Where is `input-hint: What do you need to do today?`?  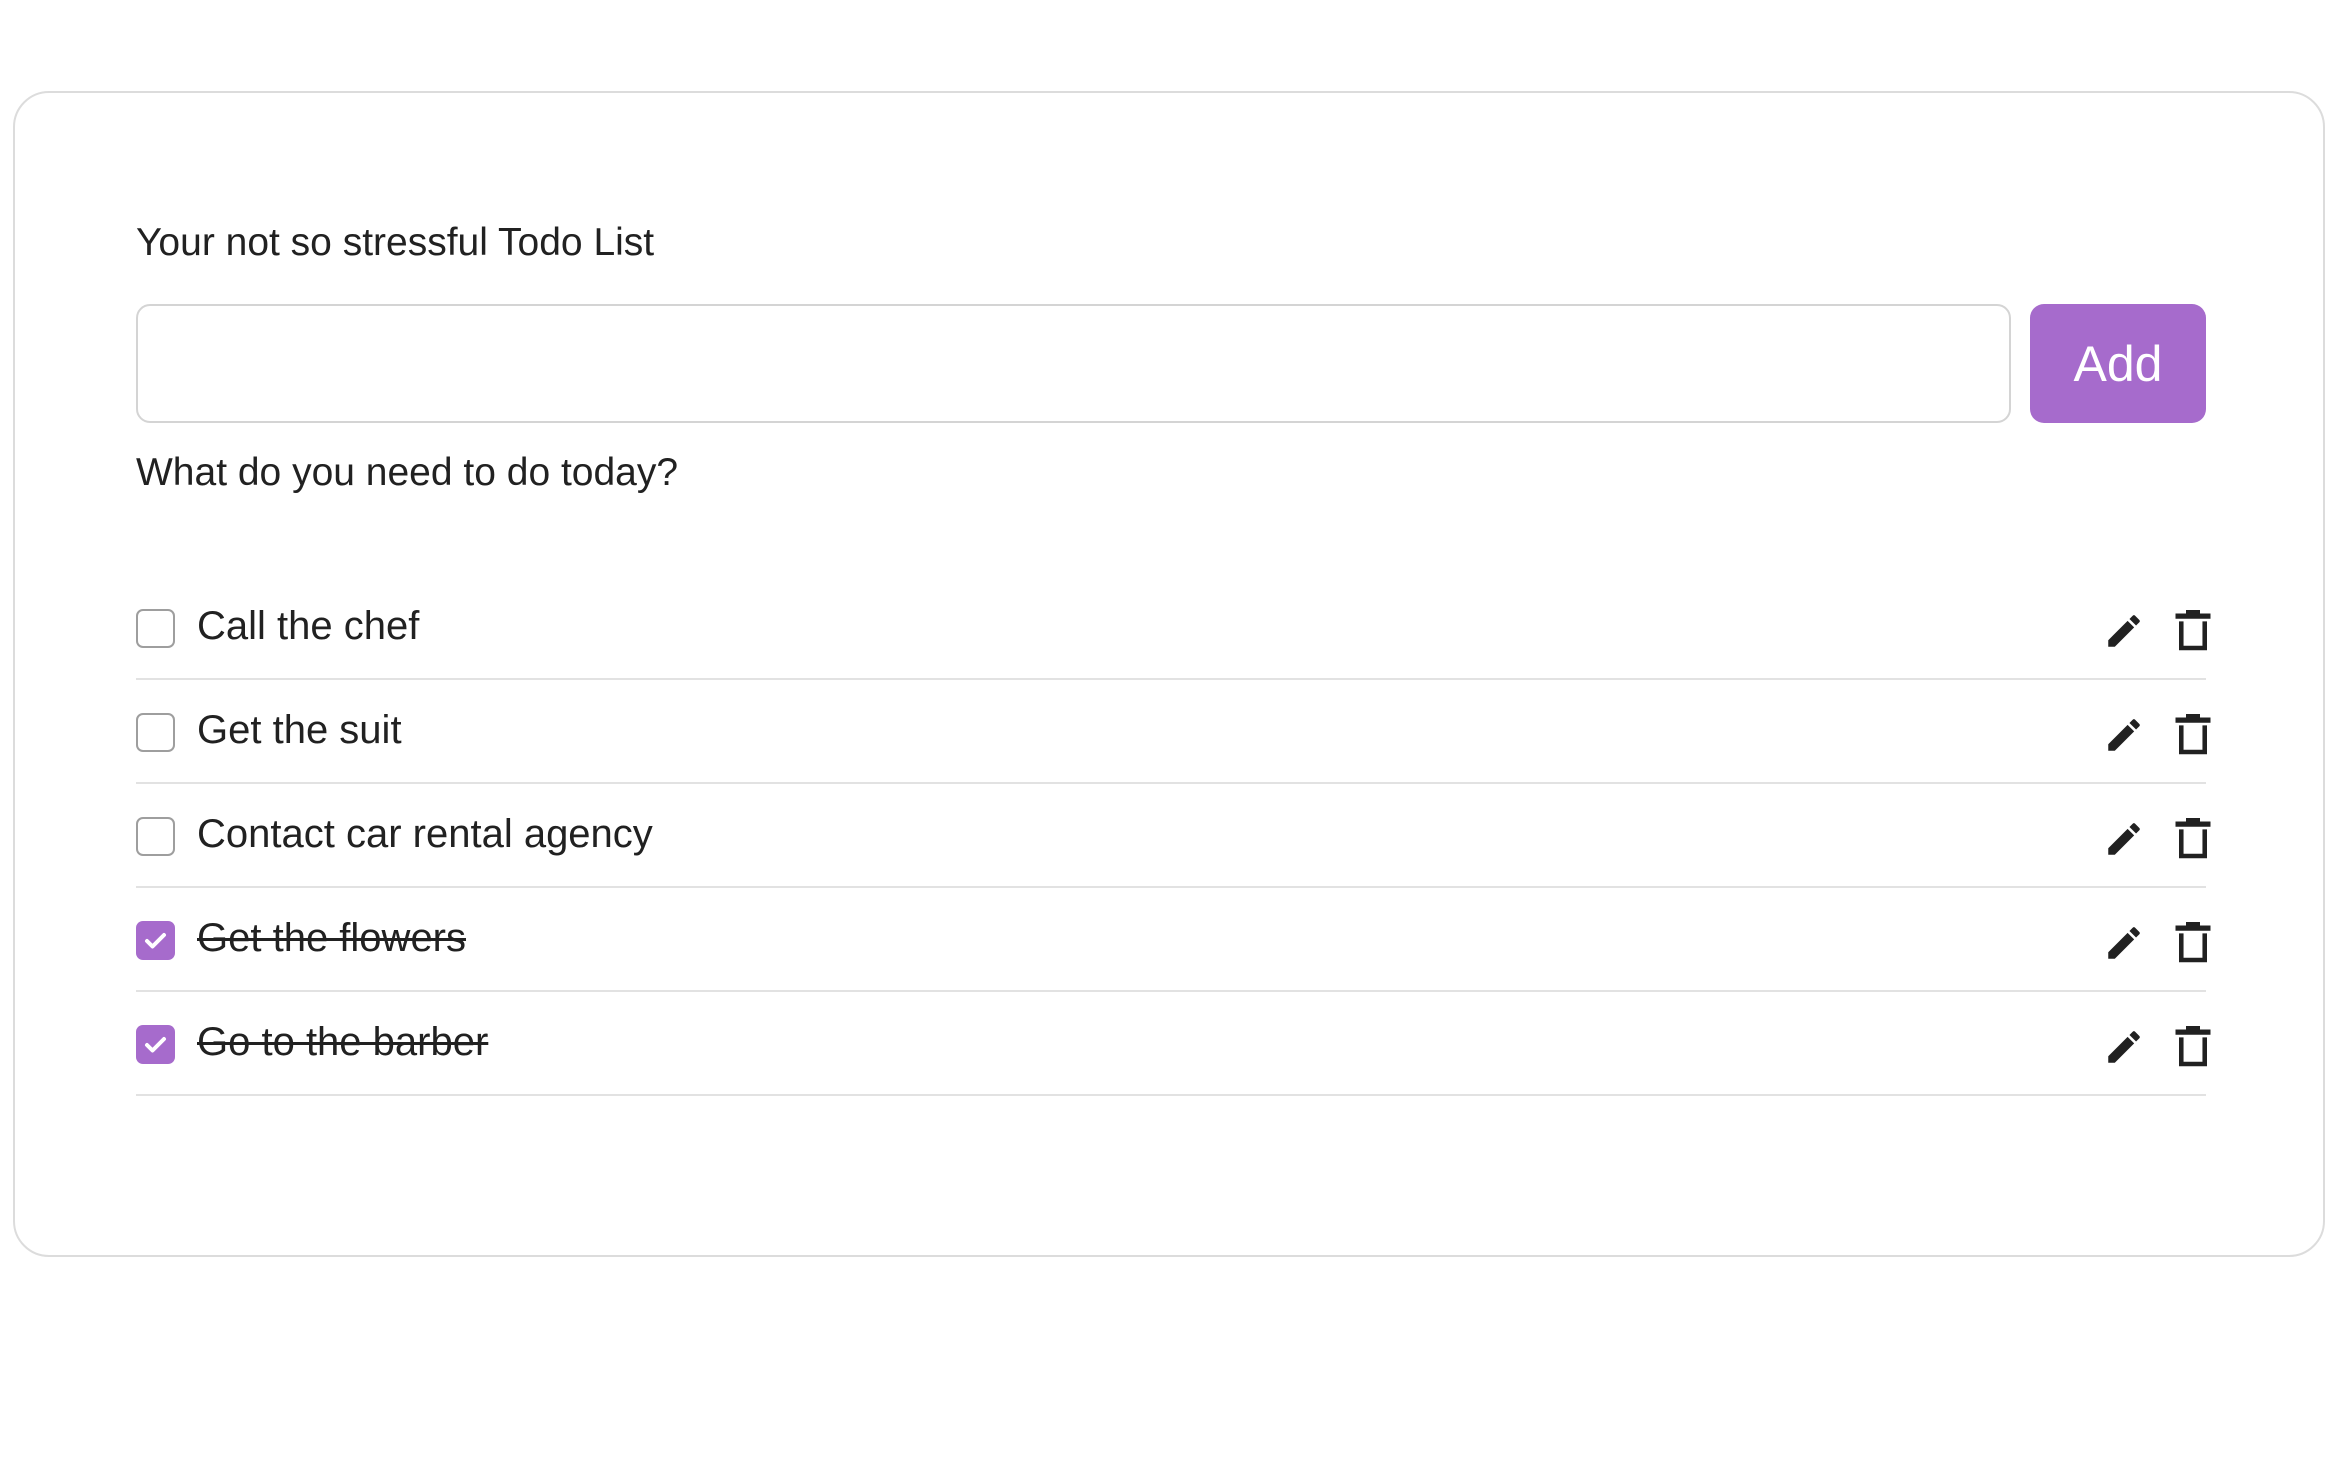
input-hint: What do you need to do today? is located at coordinates (407, 472).